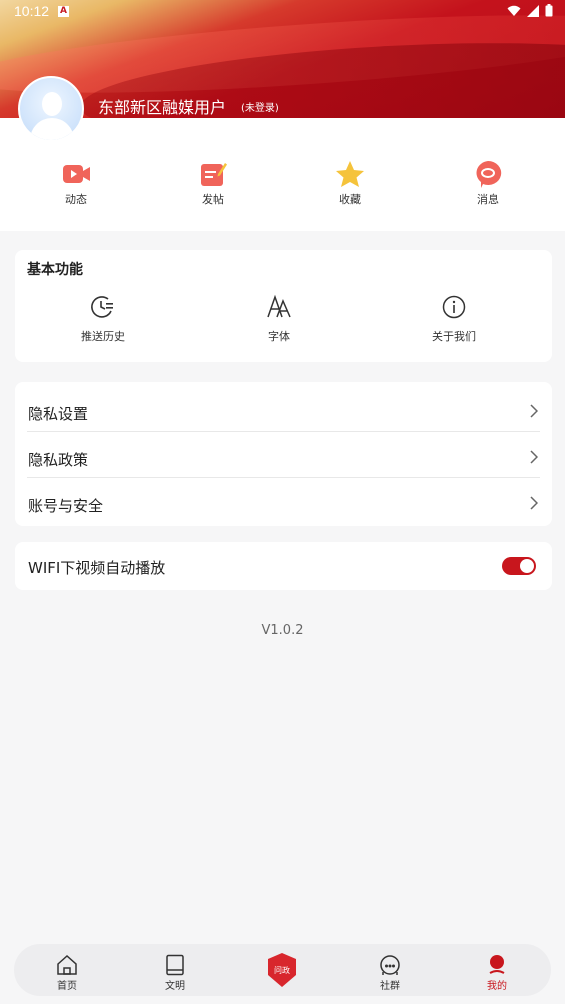 This screenshot has height=1004, width=565. What do you see at coordinates (533, 10) in the screenshot?
I see `signal-icon` at bounding box center [533, 10].